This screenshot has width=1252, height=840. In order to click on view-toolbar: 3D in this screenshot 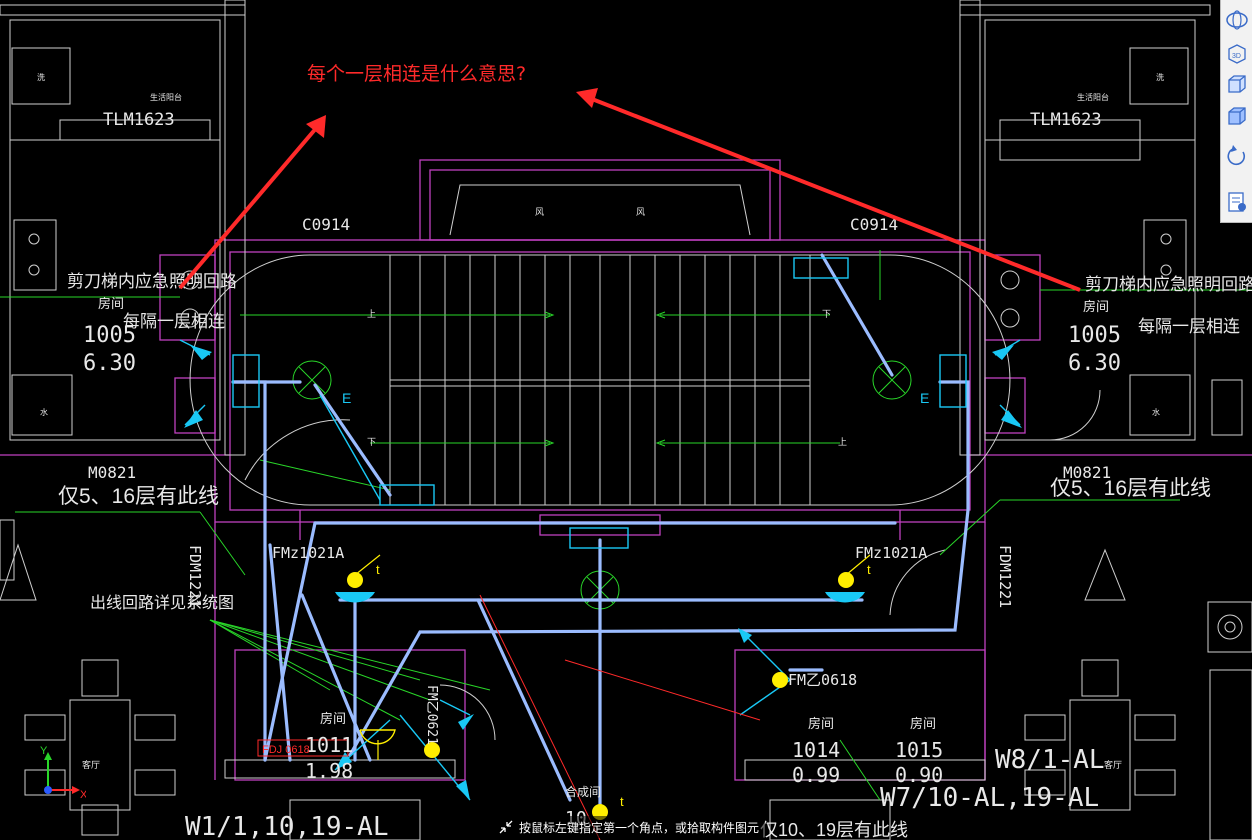, I will do `click(1236, 111)`.